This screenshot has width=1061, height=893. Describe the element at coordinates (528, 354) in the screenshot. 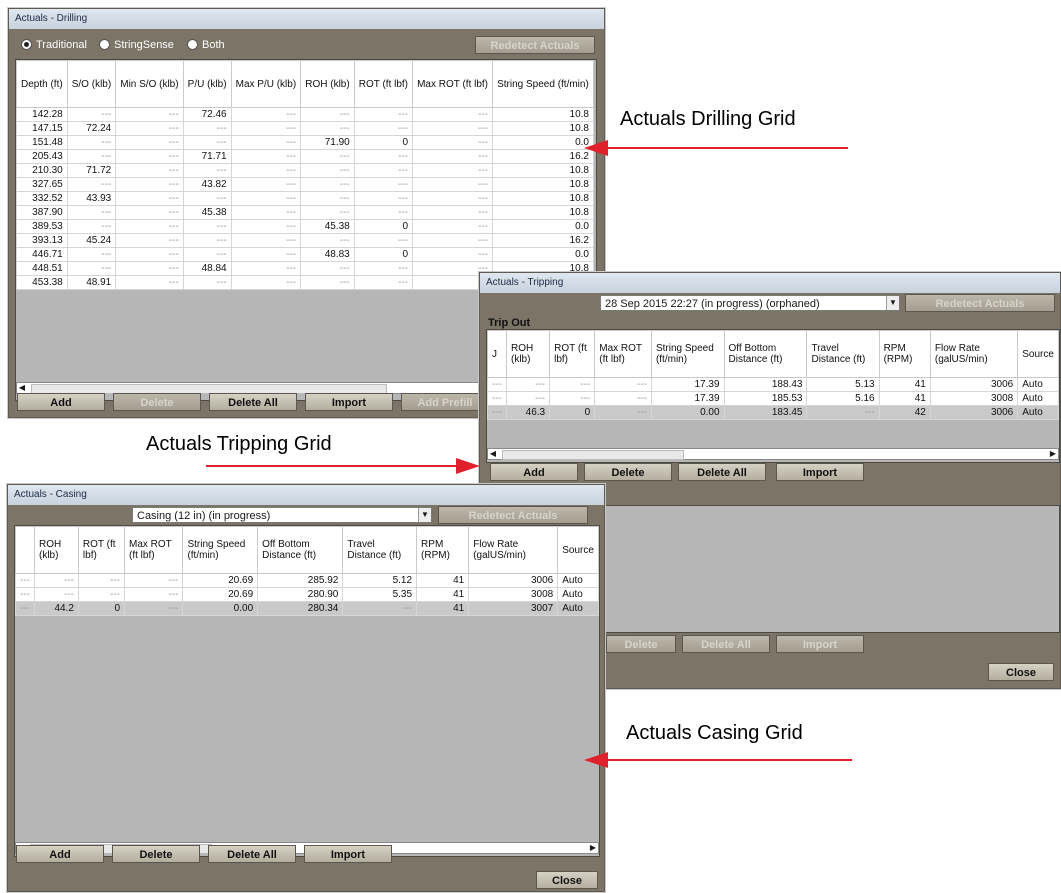

I see `column-header: ROH (klb)` at that location.